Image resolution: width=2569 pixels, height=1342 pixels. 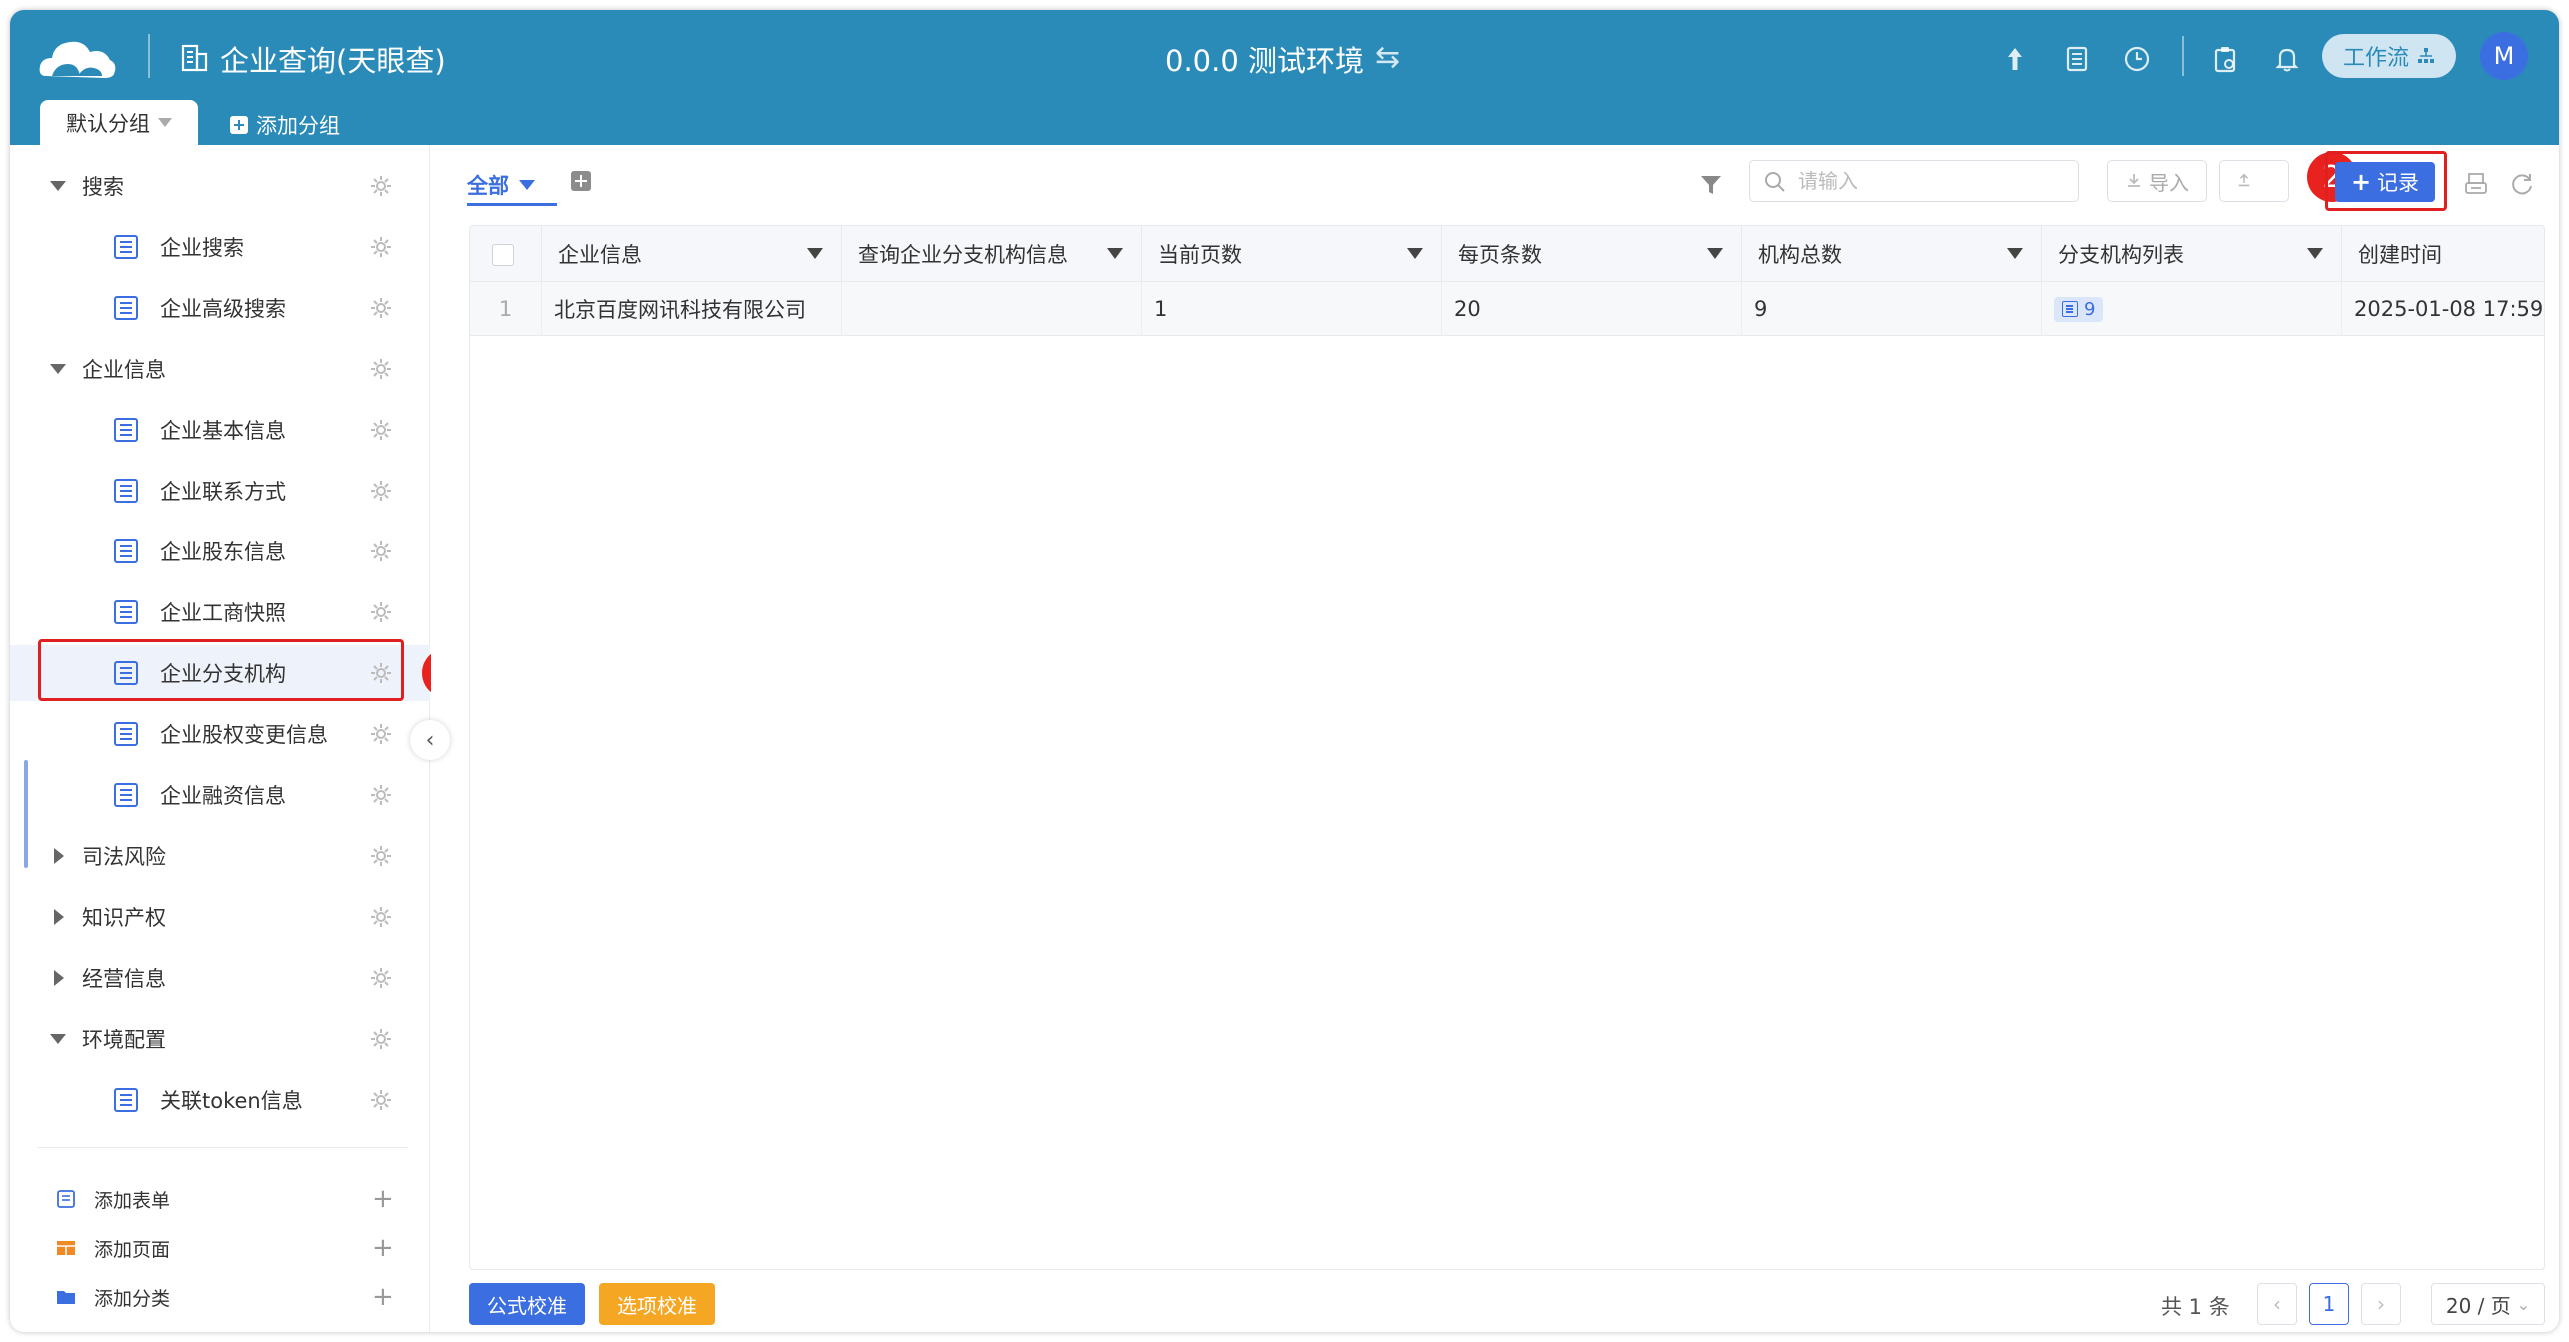 I want to click on sidebar-folder: 搜索, so click(x=220, y=186).